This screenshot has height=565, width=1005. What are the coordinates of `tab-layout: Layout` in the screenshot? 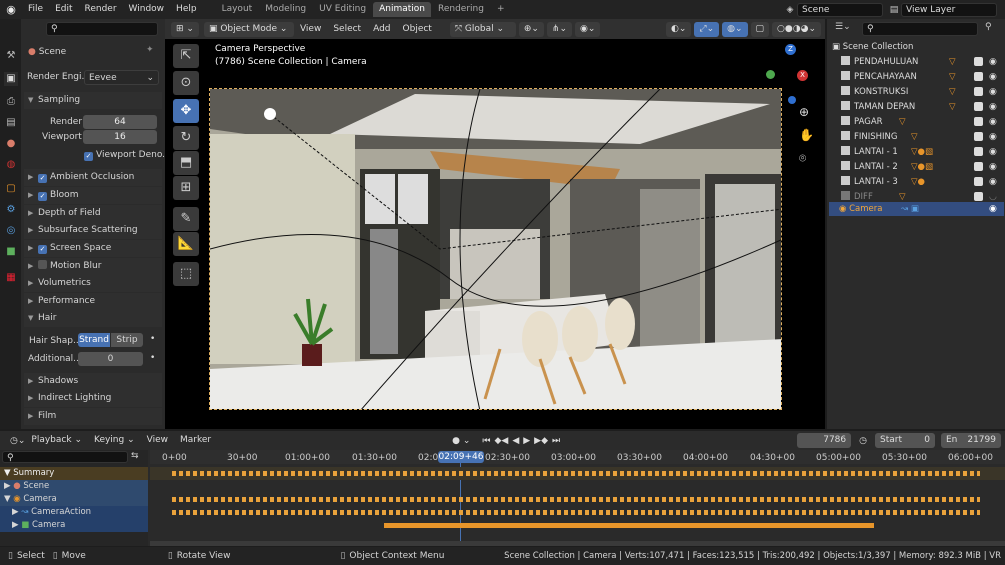 It's located at (237, 9).